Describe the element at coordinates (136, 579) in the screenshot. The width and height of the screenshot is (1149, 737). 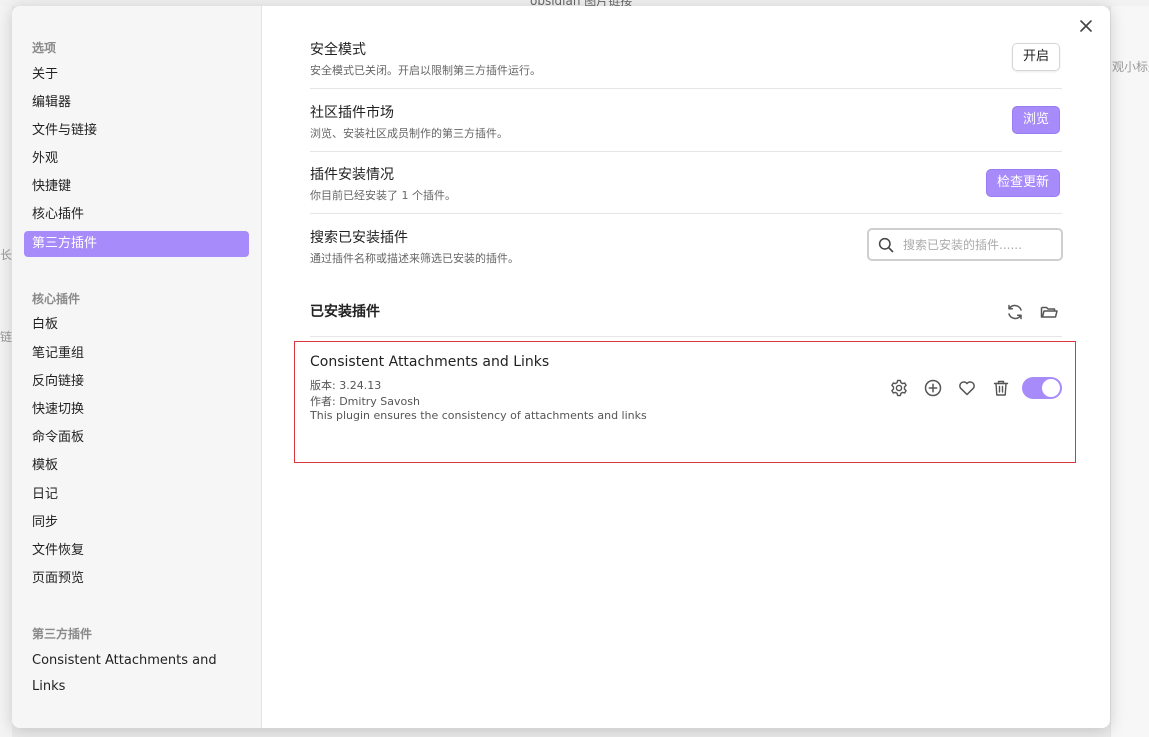
I see `sidebar-item-page-preview: 页面预览` at that location.